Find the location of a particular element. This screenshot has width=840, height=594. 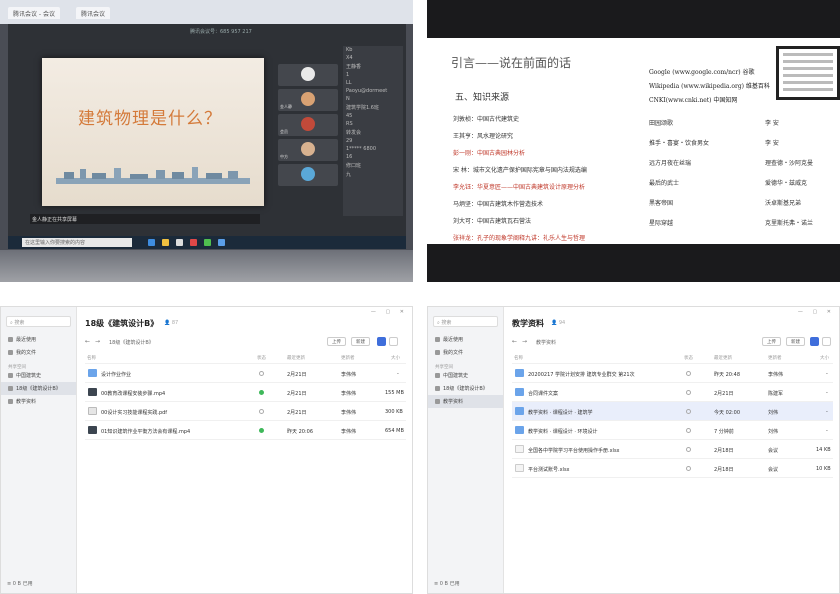

member-item: 45 is located at coordinates (373, 116).